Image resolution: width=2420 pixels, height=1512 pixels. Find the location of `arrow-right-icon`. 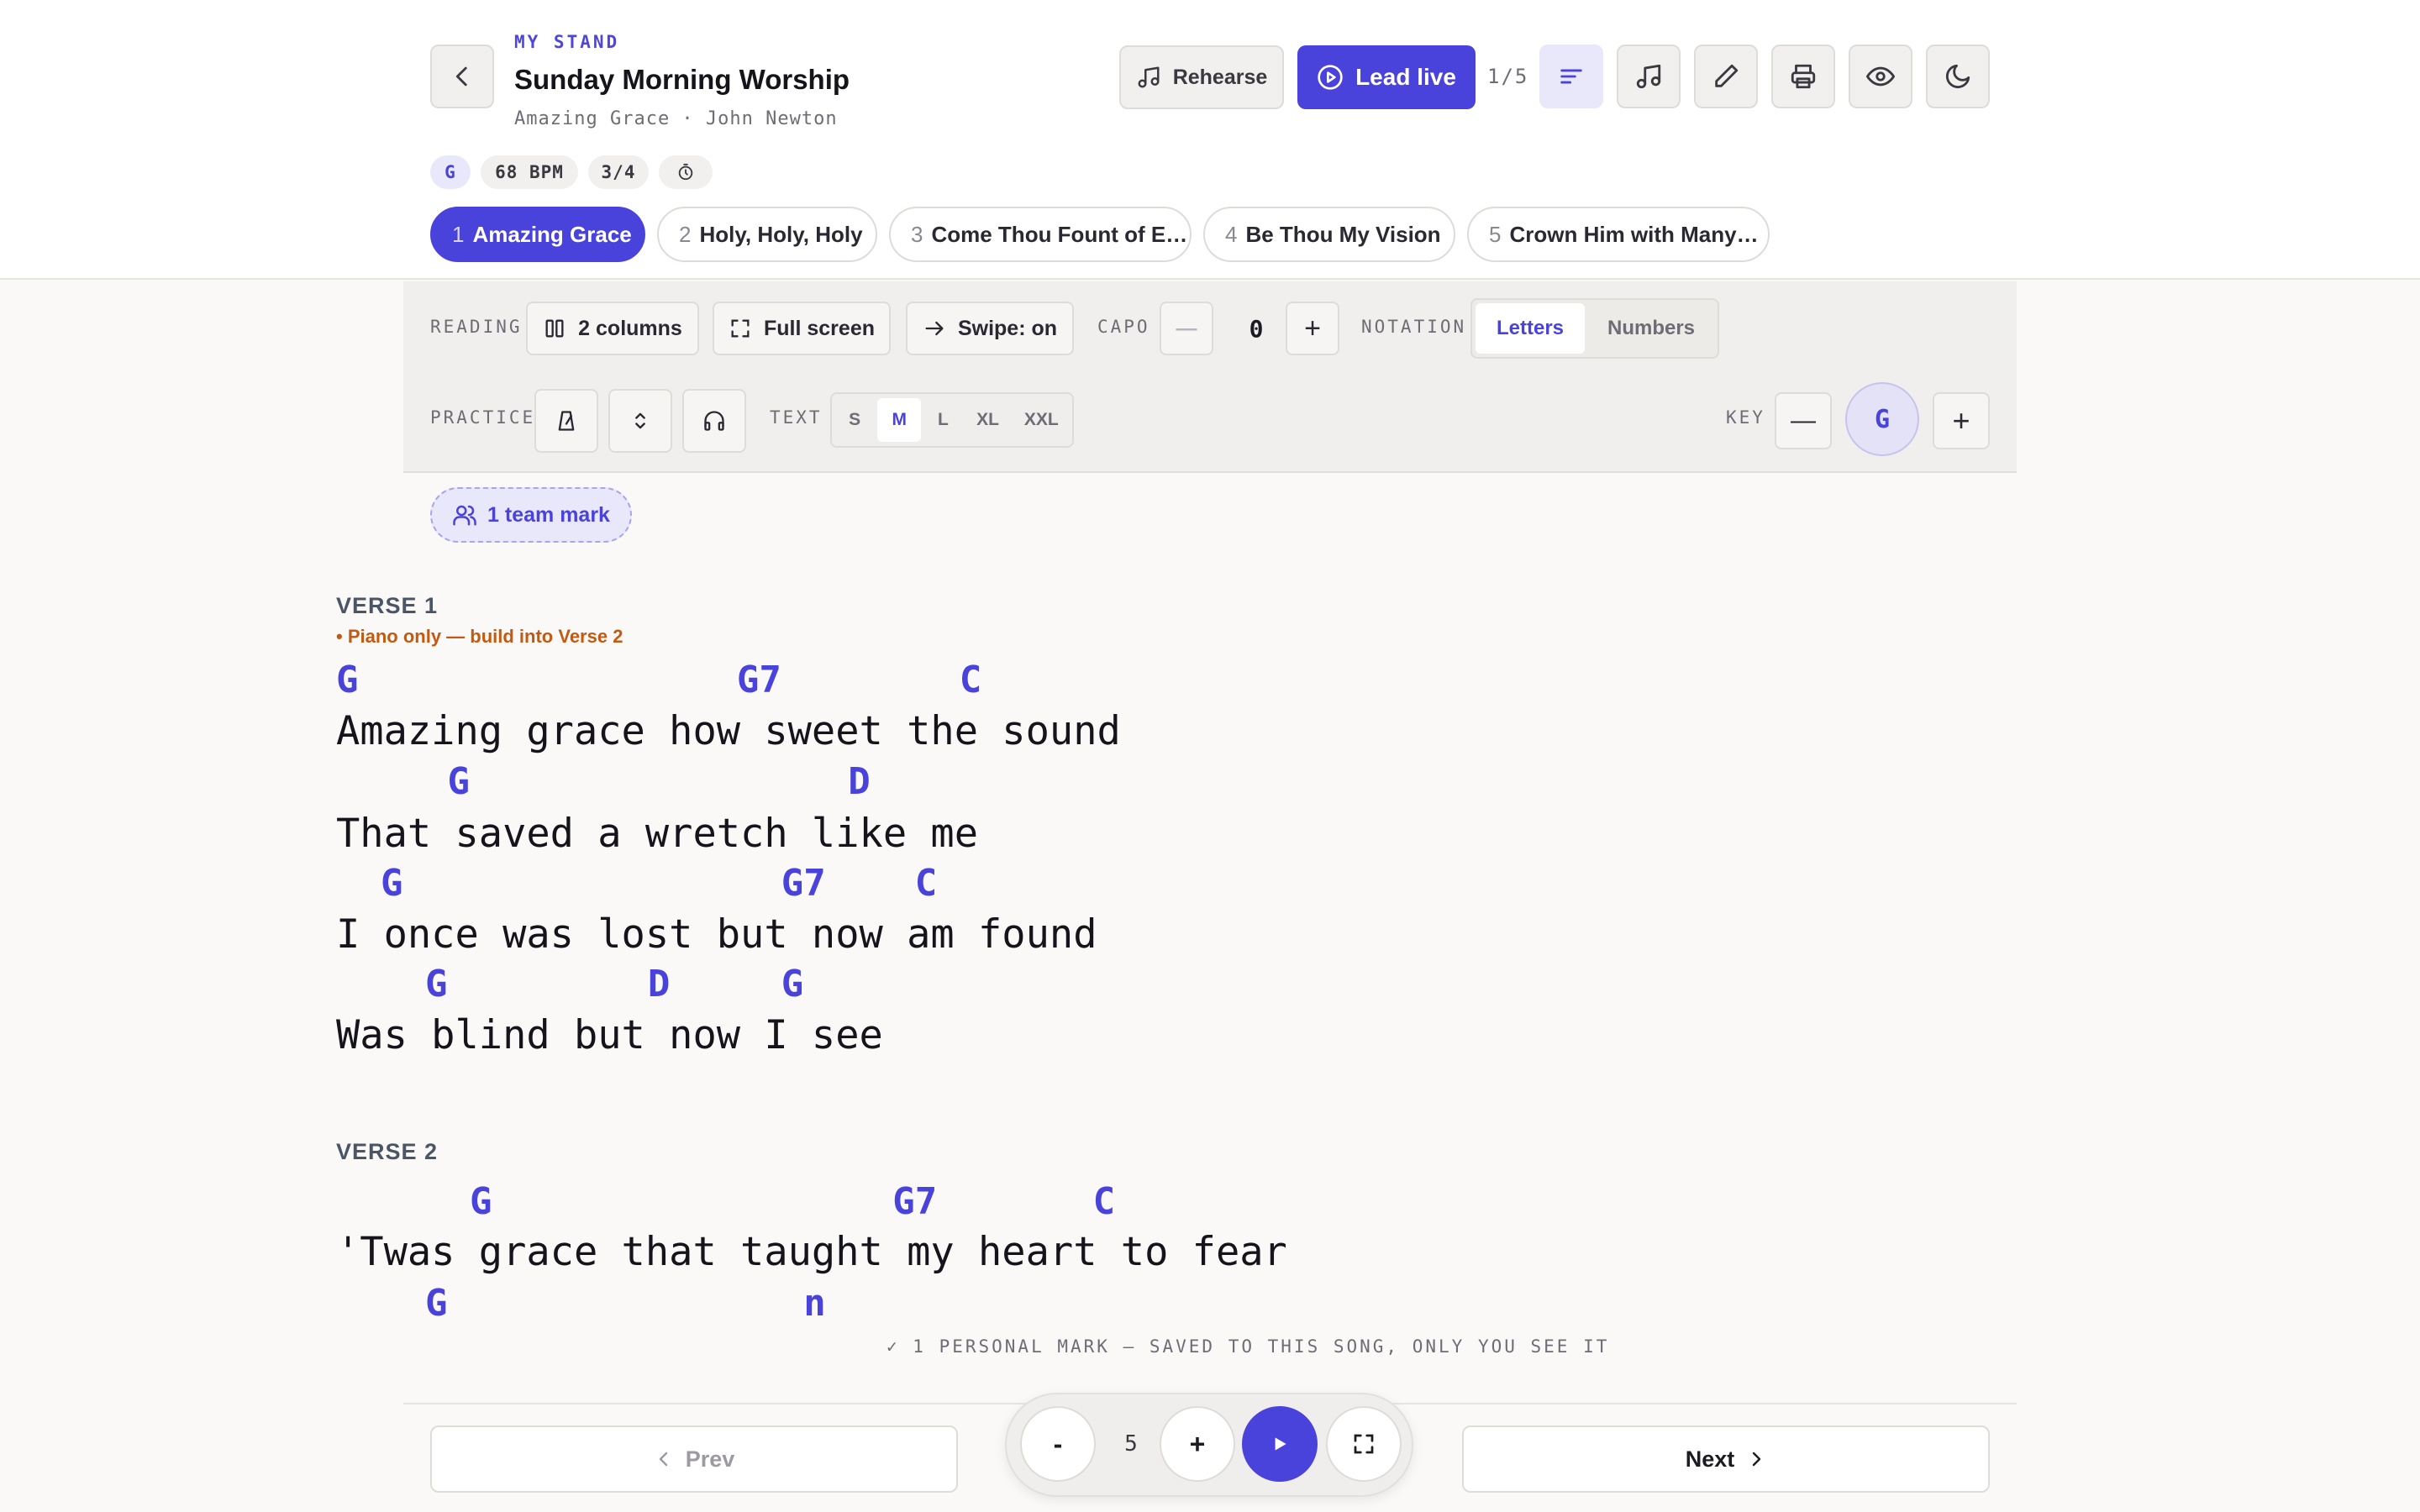

arrow-right-icon is located at coordinates (934, 328).